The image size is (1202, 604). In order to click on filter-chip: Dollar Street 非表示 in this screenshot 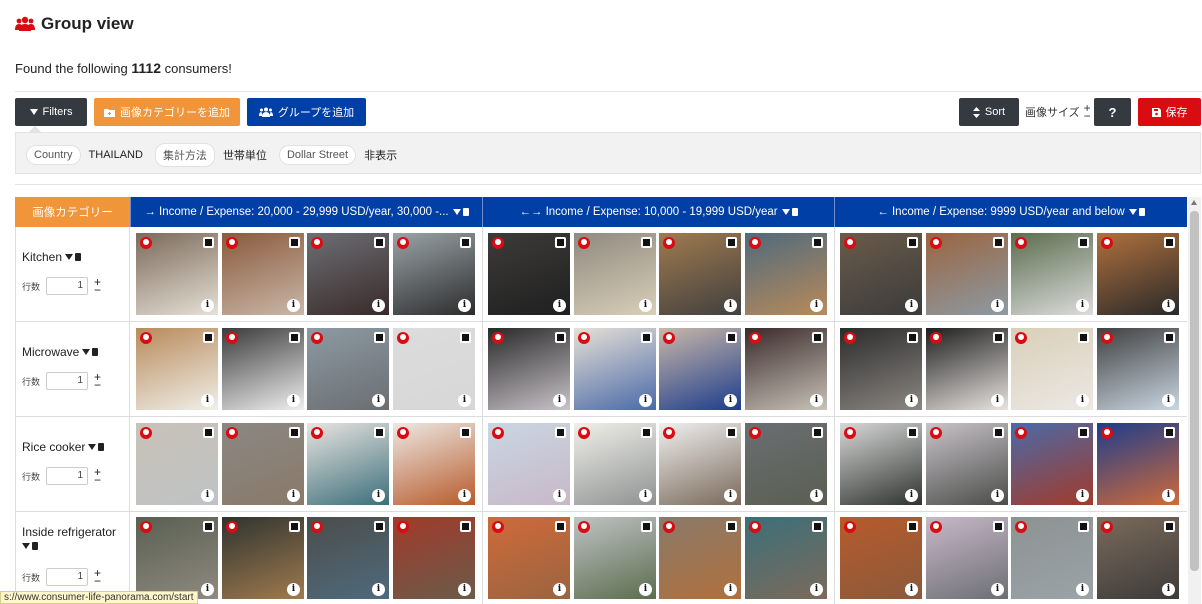, I will do `click(339, 155)`.